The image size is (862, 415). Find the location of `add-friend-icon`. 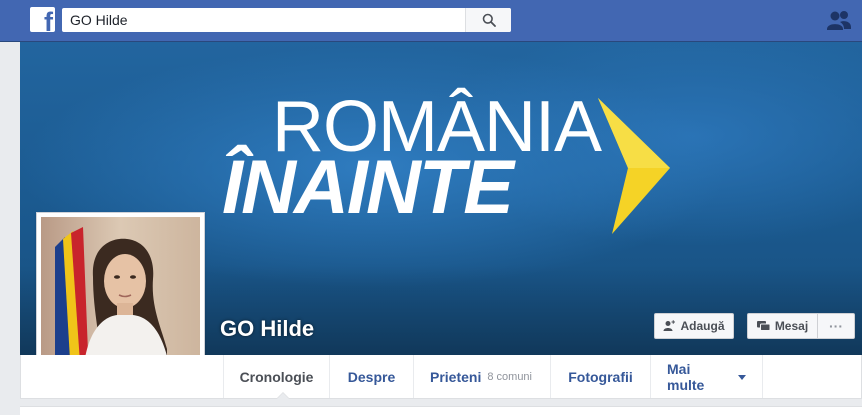

add-friend-icon is located at coordinates (669, 325).